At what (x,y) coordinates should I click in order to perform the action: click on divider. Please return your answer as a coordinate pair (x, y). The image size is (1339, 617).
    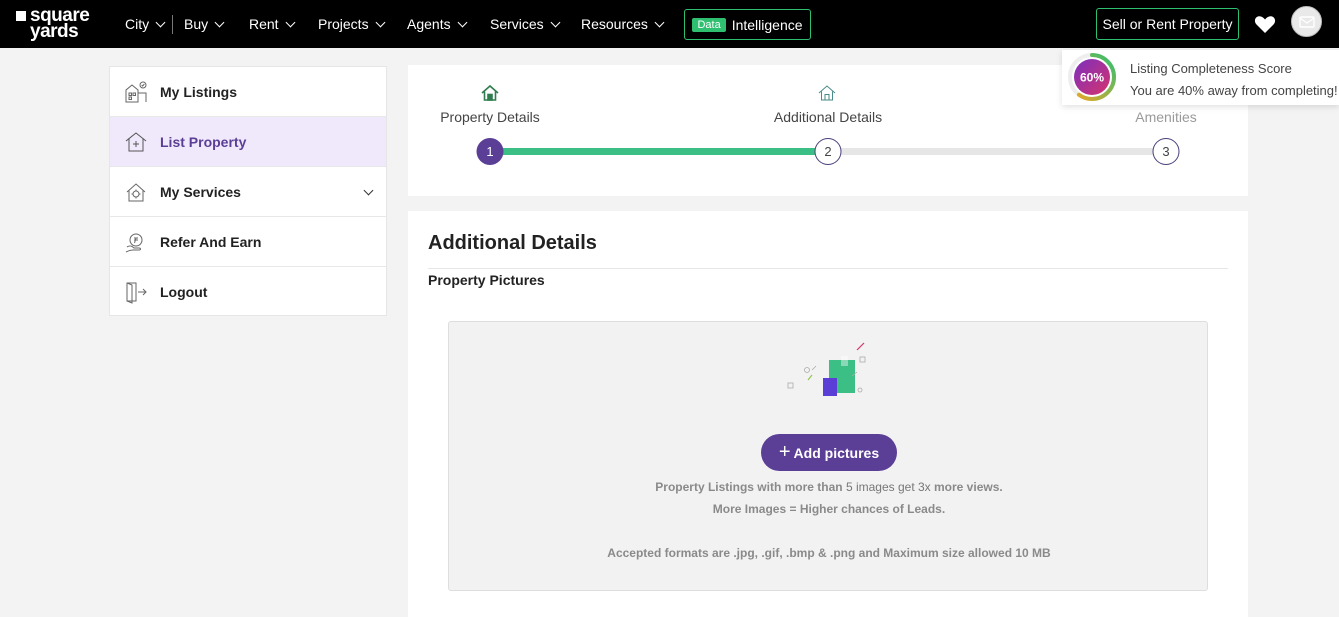
    Looking at the image, I should click on (828, 268).